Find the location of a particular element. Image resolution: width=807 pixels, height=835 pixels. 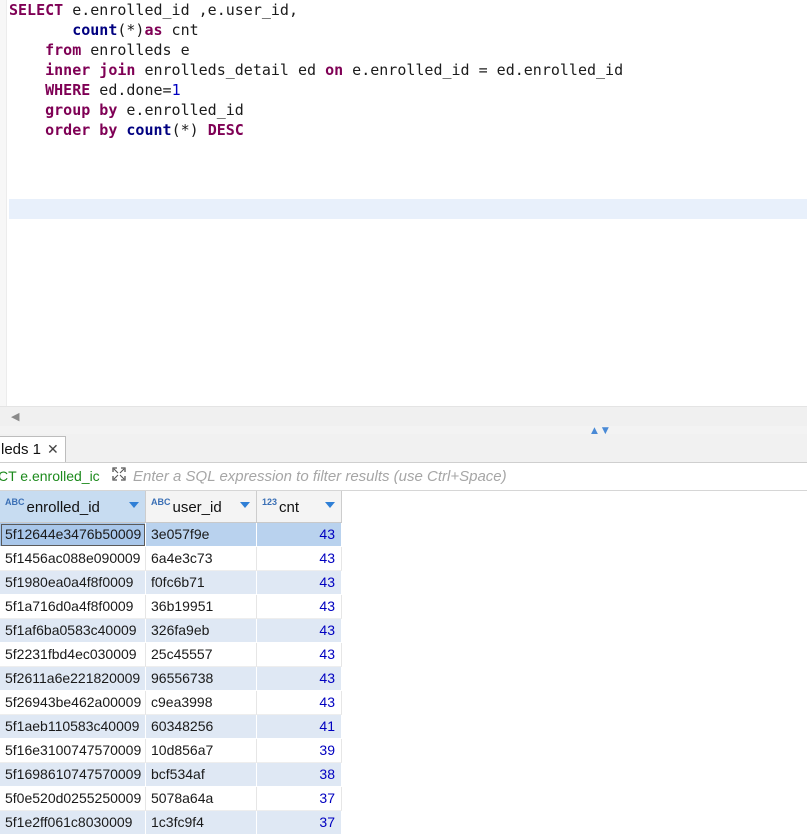

sql-number: 1 is located at coordinates (176, 90).